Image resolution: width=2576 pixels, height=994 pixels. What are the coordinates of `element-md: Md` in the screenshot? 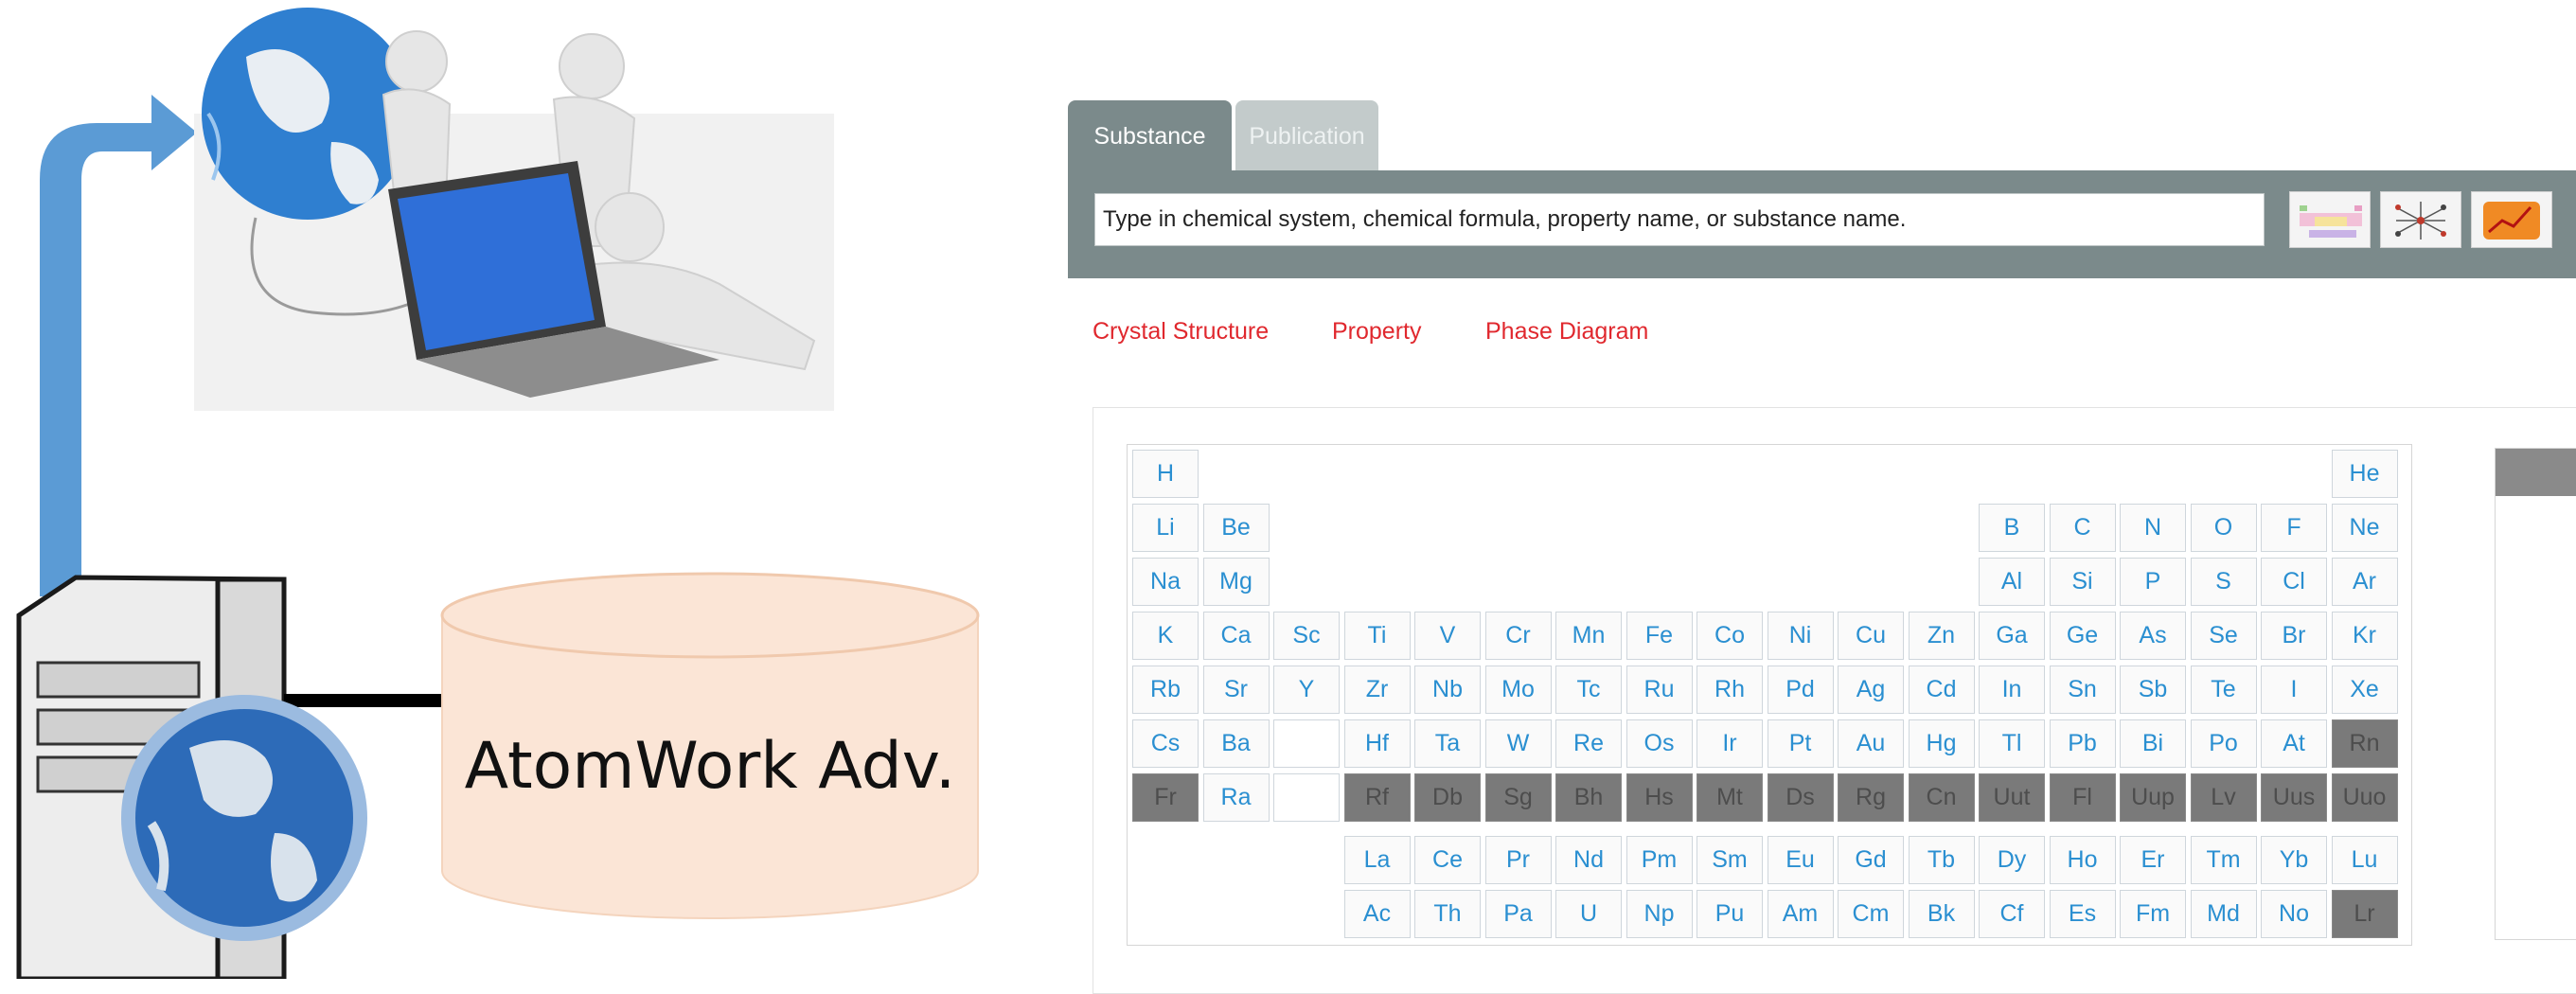 It's located at (2223, 914).